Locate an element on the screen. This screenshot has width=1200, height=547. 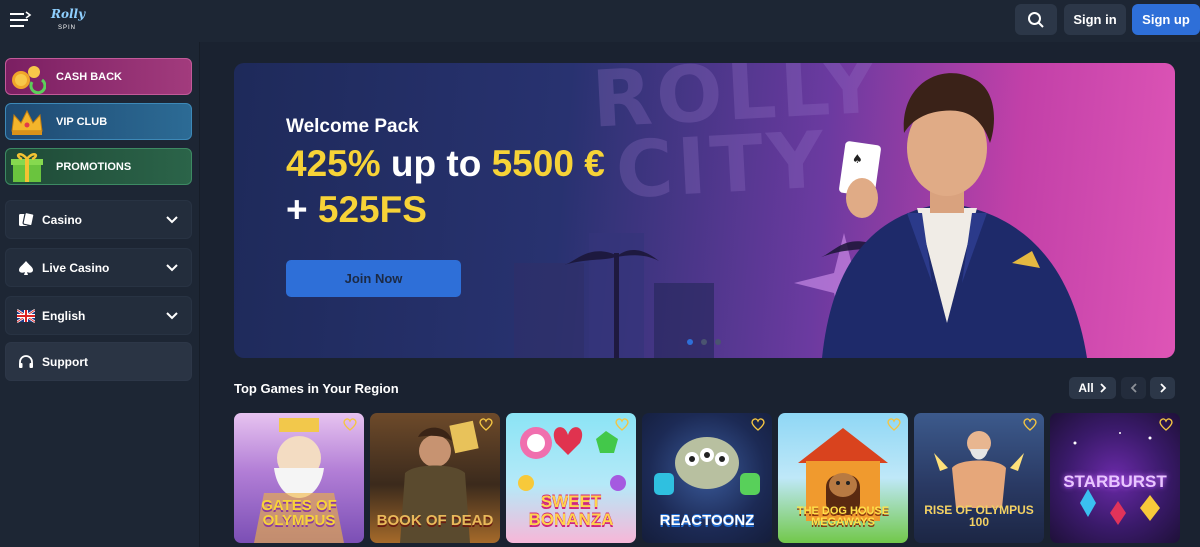
game-card-rise-of-olympus-100: Rise of Olympus 100 is located at coordinates (979, 478).